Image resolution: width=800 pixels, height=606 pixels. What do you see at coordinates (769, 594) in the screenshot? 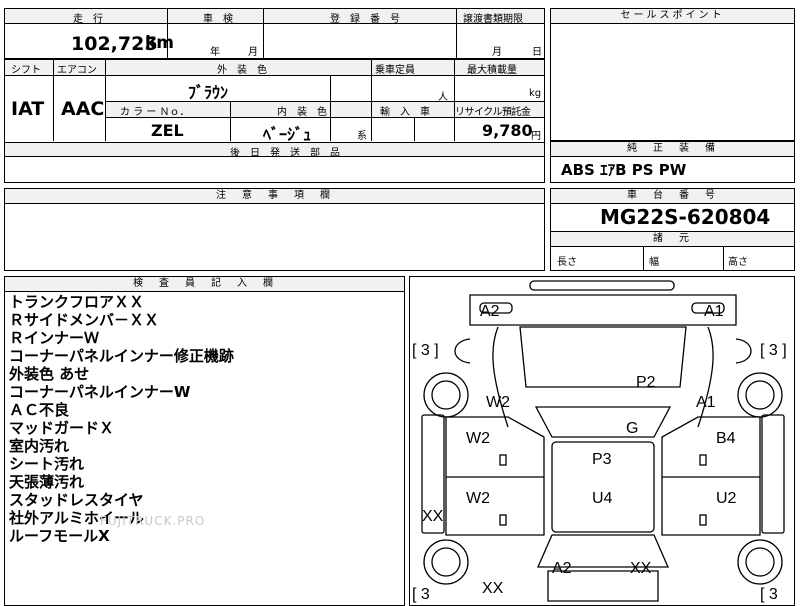
I see `mark-bracket-br: [ 3` at bounding box center [769, 594].